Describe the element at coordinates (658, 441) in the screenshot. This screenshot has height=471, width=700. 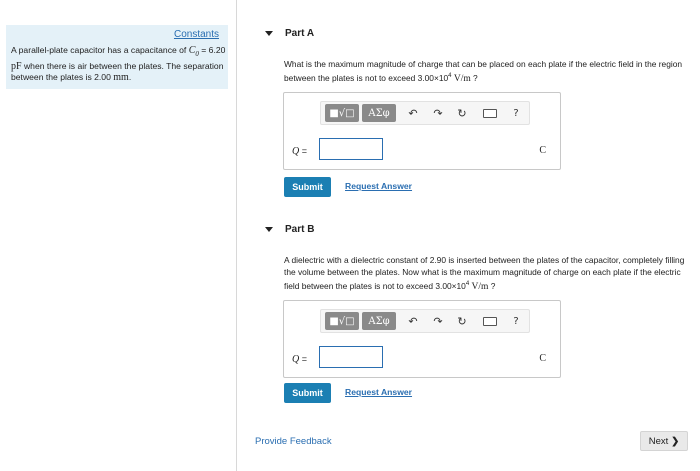
I see `next-label: Next` at that location.